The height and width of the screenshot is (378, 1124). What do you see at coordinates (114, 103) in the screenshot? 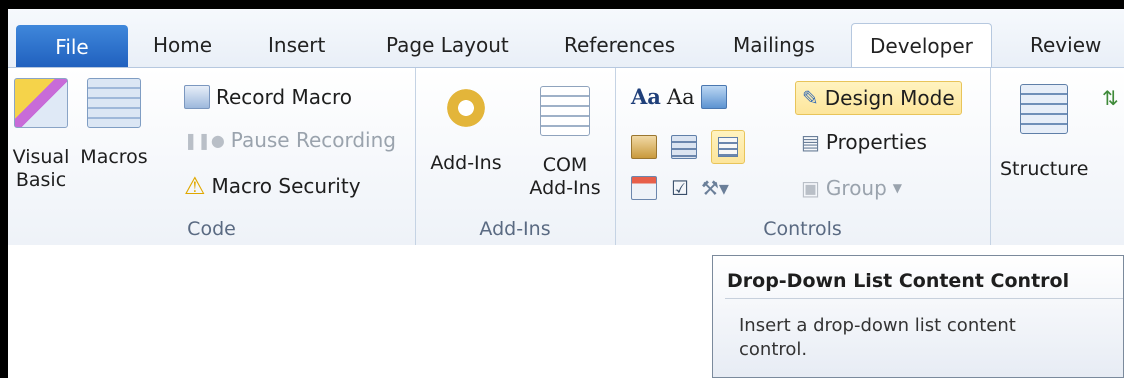
I see `macros-icon` at bounding box center [114, 103].